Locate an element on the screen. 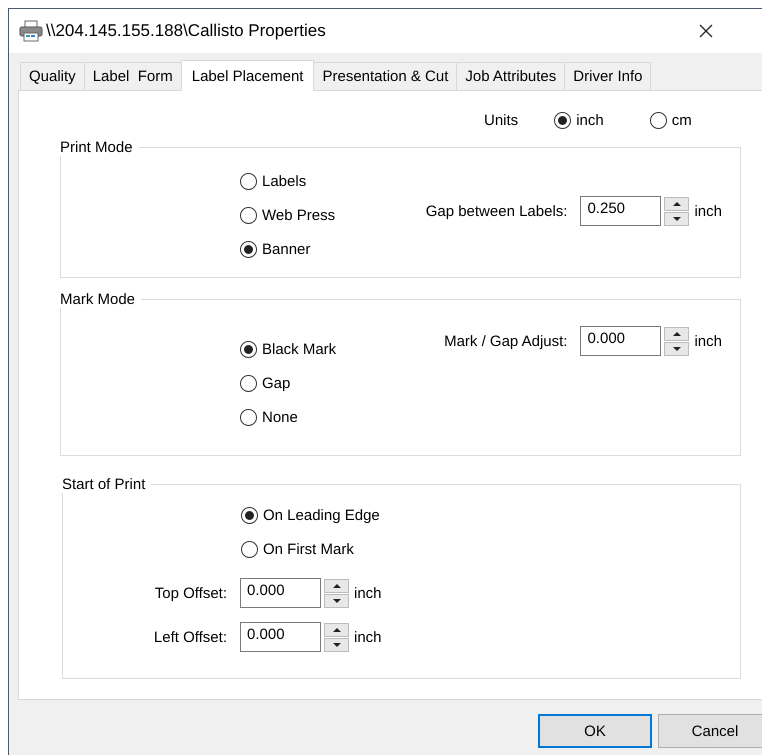  radio-option: Banner is located at coordinates (275, 249).